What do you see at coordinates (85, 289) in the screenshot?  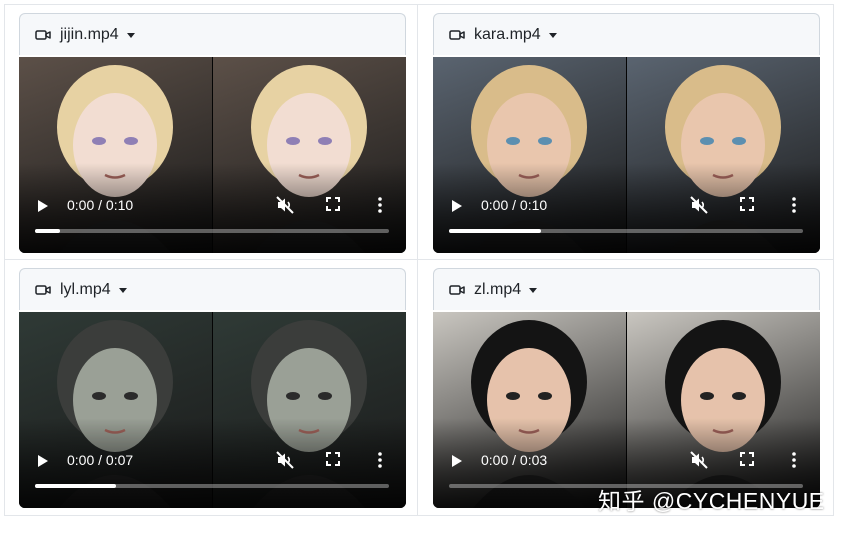 I see `file-name: lyl.mp4` at bounding box center [85, 289].